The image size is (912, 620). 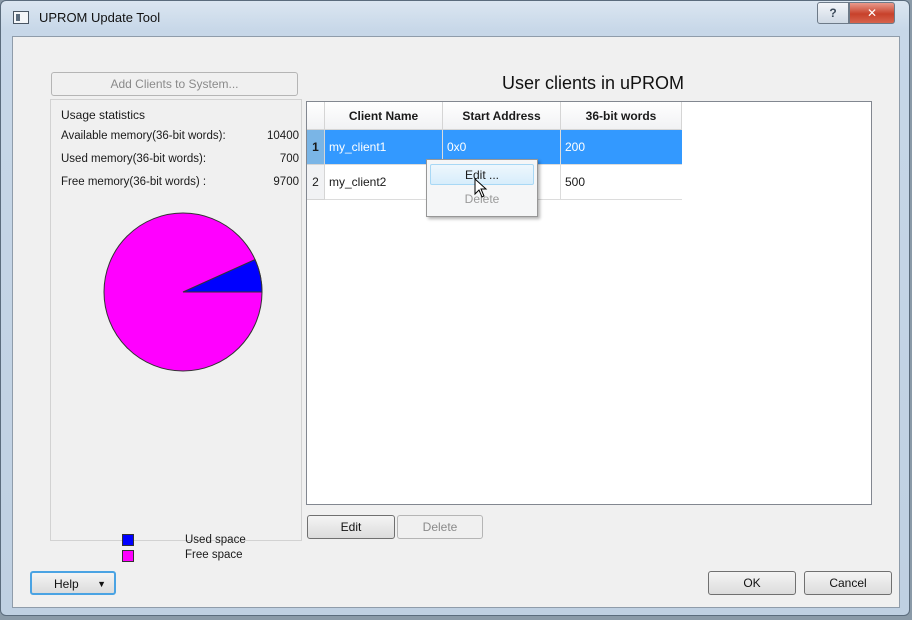 What do you see at coordinates (100, 17) in the screenshot?
I see `window-title: UPROM Update Tool` at bounding box center [100, 17].